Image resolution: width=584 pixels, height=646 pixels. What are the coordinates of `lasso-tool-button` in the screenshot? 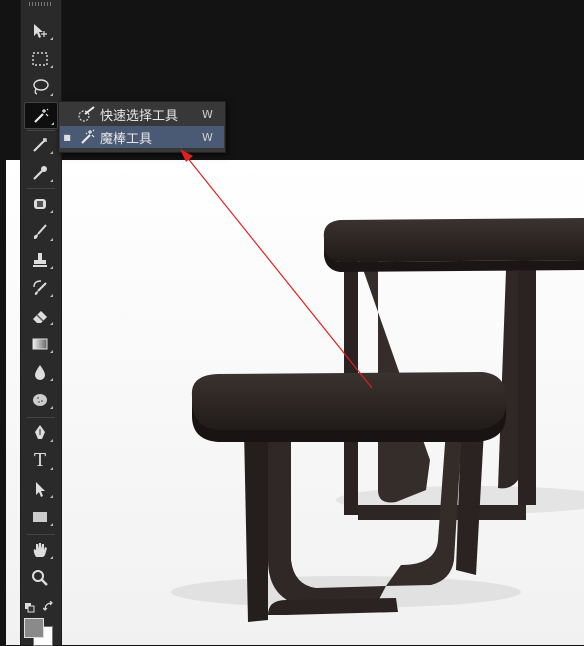 It's located at (40, 86).